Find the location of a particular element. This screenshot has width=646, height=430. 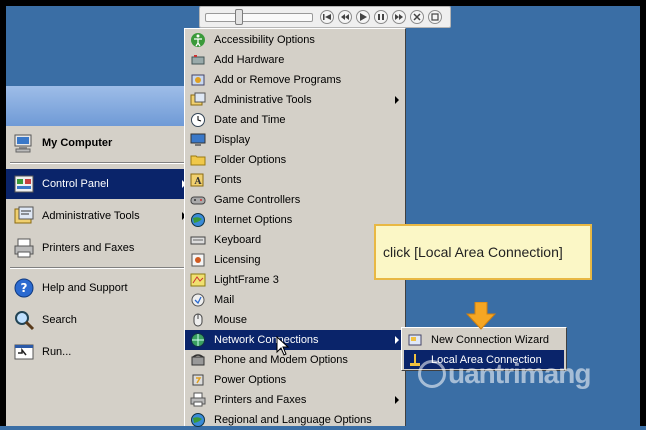

start-item-administrative-tools: Administrative Tools is located at coordinates (98, 216).